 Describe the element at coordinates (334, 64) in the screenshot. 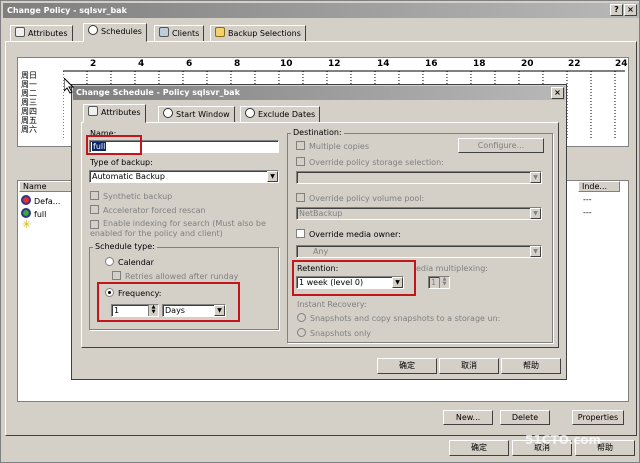

I see `hour-label: 12` at that location.